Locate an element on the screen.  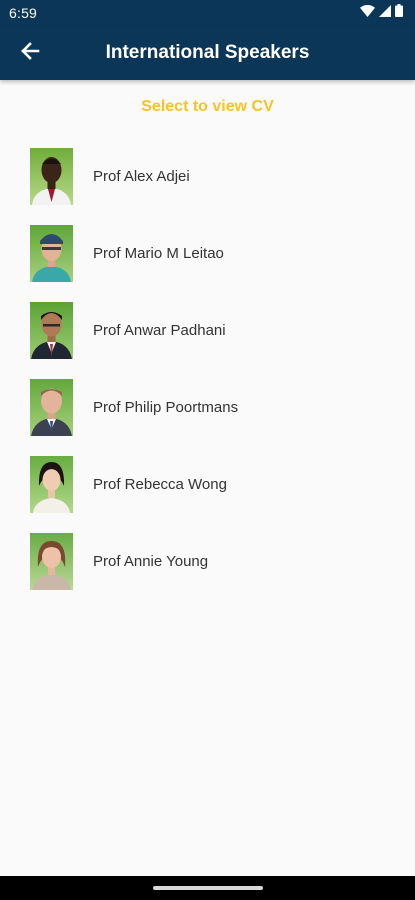
list-item: Prof Alex Adjei is located at coordinates (207, 186).